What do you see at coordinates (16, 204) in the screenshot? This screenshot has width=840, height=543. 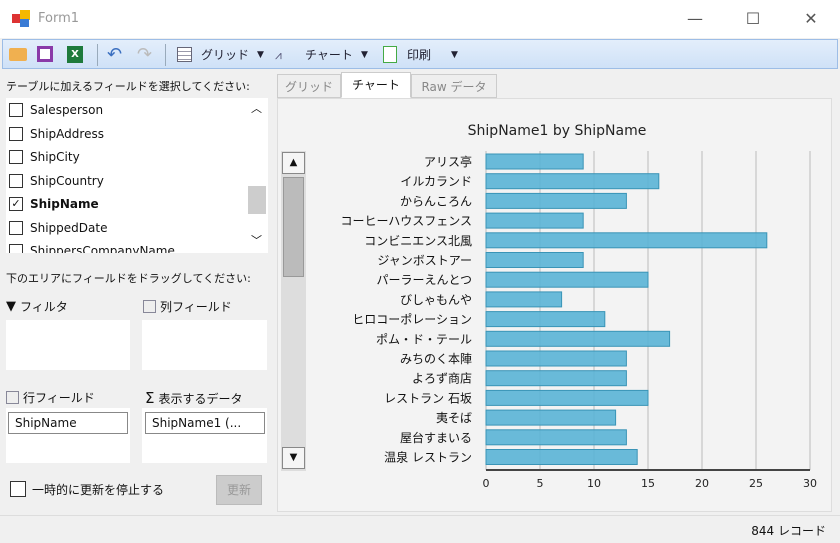 I see `field-checkbox: ✓` at bounding box center [16, 204].